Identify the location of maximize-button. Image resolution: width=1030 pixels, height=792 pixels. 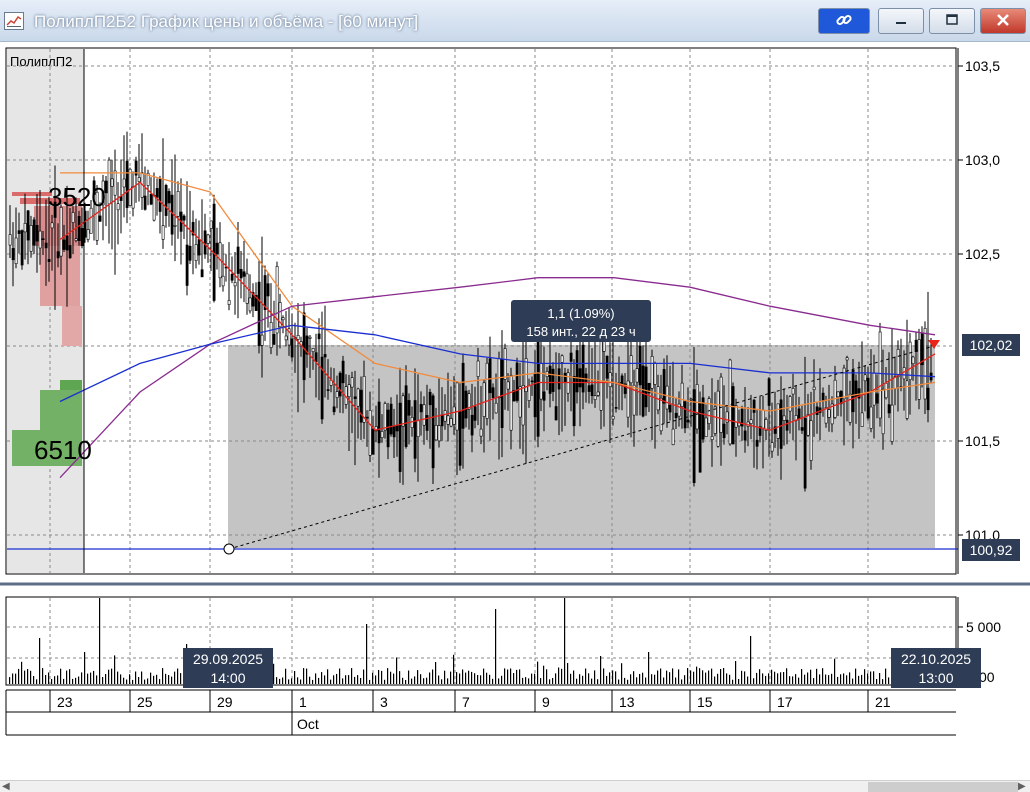
(952, 21).